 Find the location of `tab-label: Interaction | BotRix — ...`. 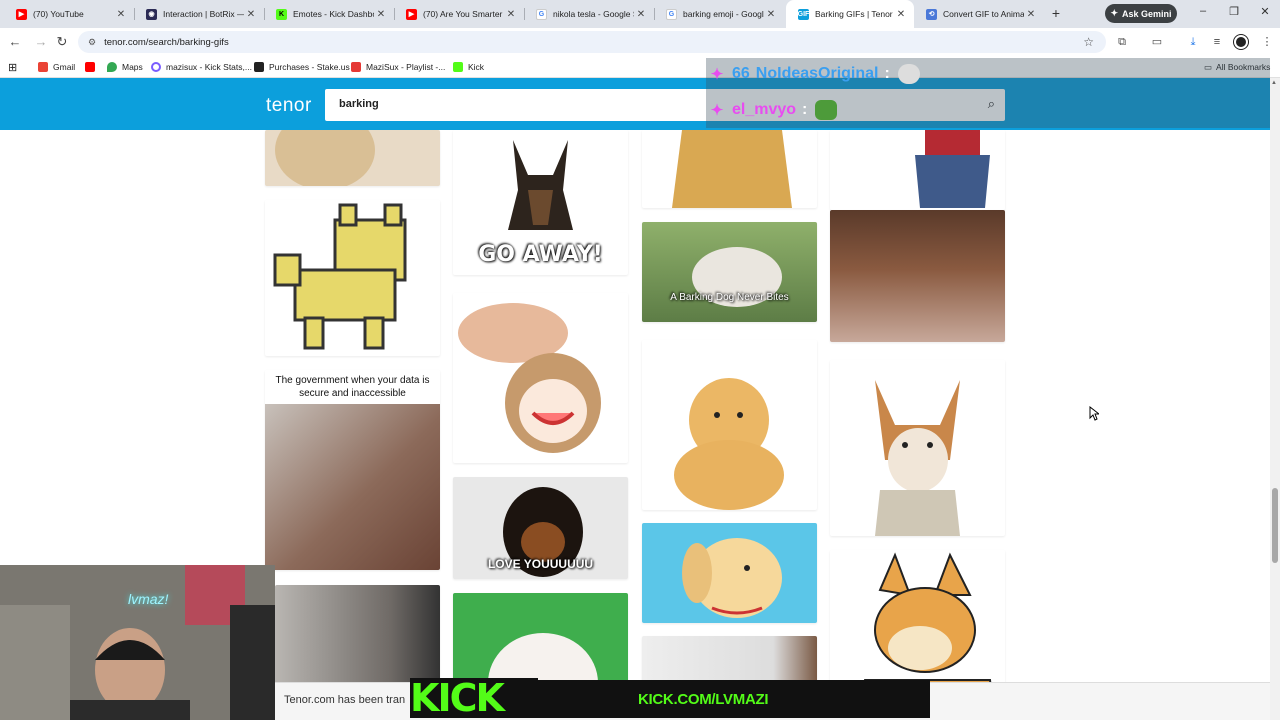

tab-label: Interaction | BotRix — ... is located at coordinates (203, 14).